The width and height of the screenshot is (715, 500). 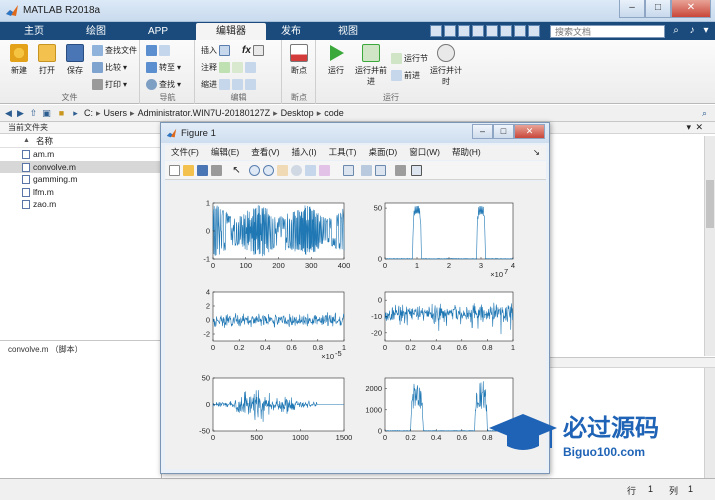 What do you see at coordinates (446, 65) in the screenshot?
I see `run-and-time-button: 运行并计时` at bounding box center [446, 65].